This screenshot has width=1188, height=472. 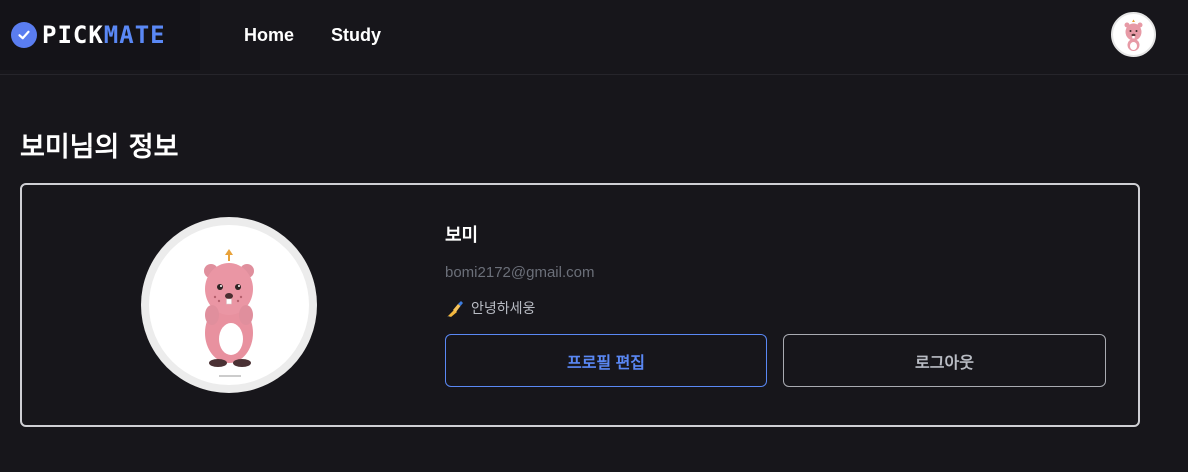 I want to click on profile-photo-frame, so click(x=229, y=305).